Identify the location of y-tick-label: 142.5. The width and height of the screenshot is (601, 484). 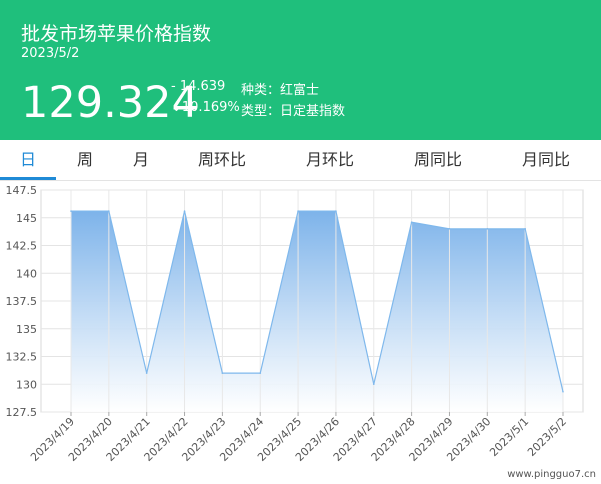
(22, 246).